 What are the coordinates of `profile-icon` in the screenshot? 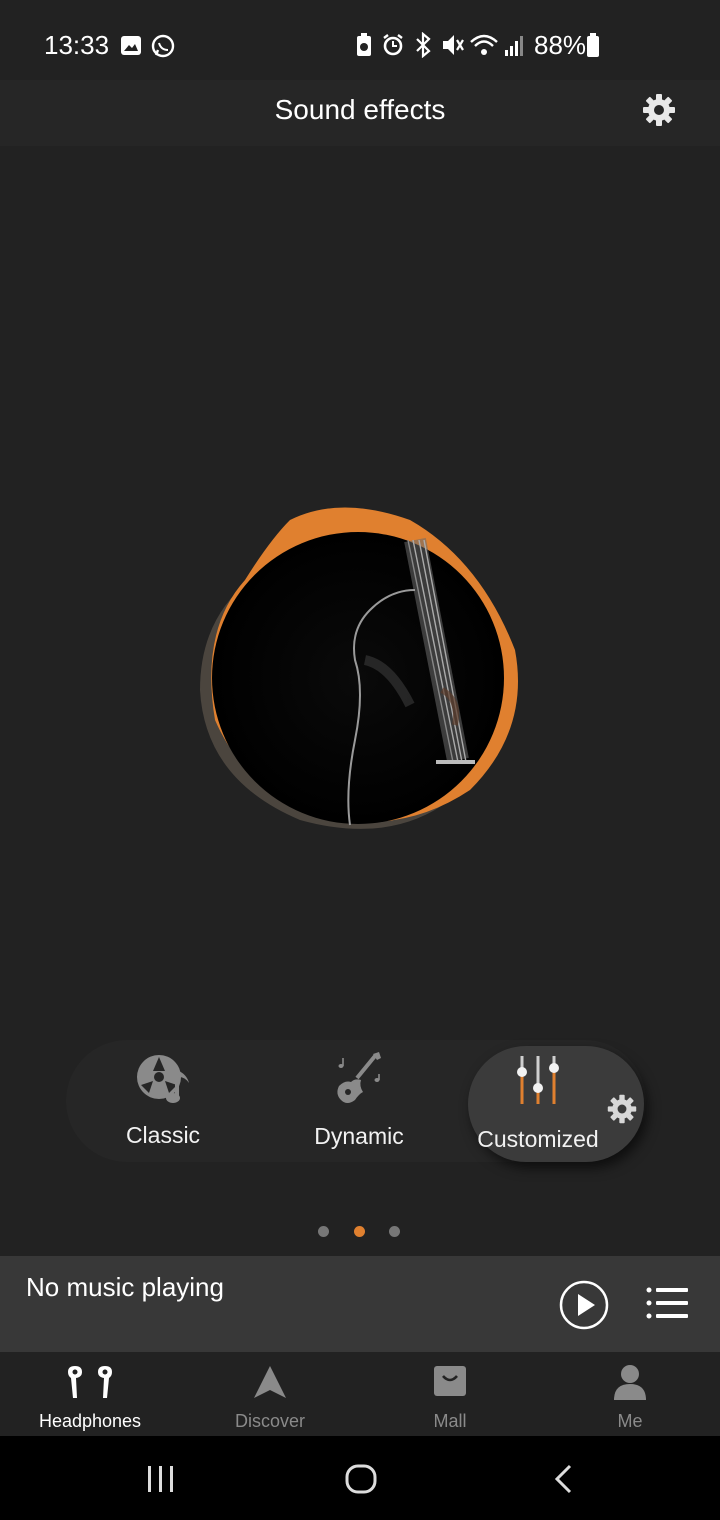 It's located at (630, 1382).